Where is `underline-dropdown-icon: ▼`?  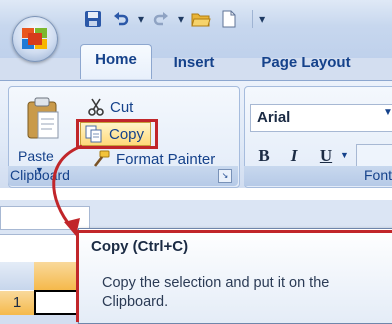
underline-dropdown-icon: ▼ is located at coordinates (344, 155).